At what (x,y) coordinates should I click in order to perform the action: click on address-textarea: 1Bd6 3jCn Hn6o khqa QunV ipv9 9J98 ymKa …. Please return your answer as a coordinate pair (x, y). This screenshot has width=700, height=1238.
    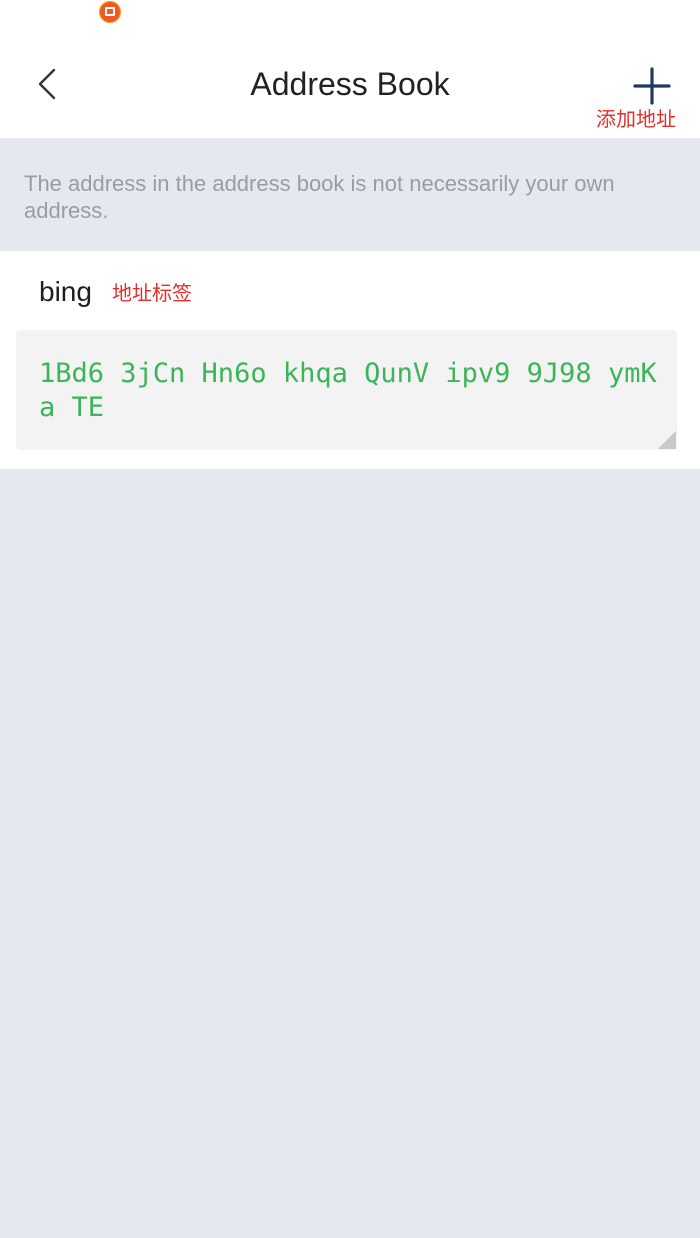
    Looking at the image, I should click on (346, 390).